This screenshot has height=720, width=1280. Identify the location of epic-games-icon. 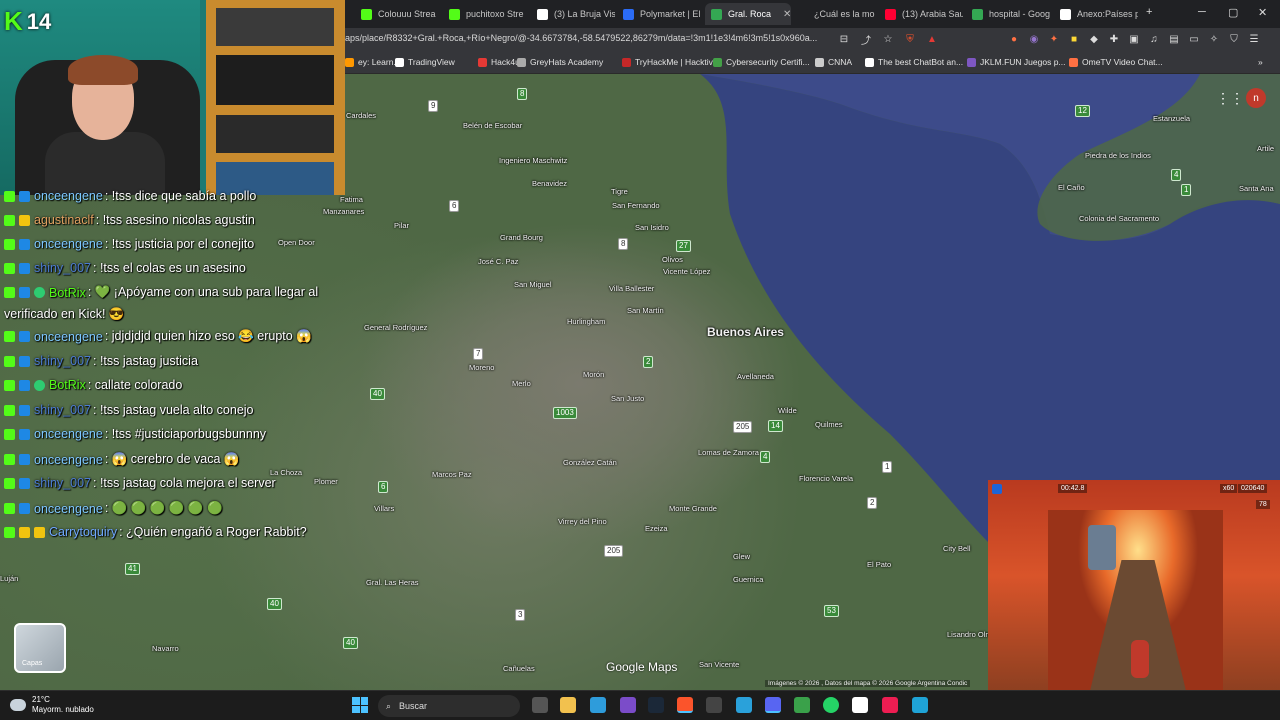
(860, 705).